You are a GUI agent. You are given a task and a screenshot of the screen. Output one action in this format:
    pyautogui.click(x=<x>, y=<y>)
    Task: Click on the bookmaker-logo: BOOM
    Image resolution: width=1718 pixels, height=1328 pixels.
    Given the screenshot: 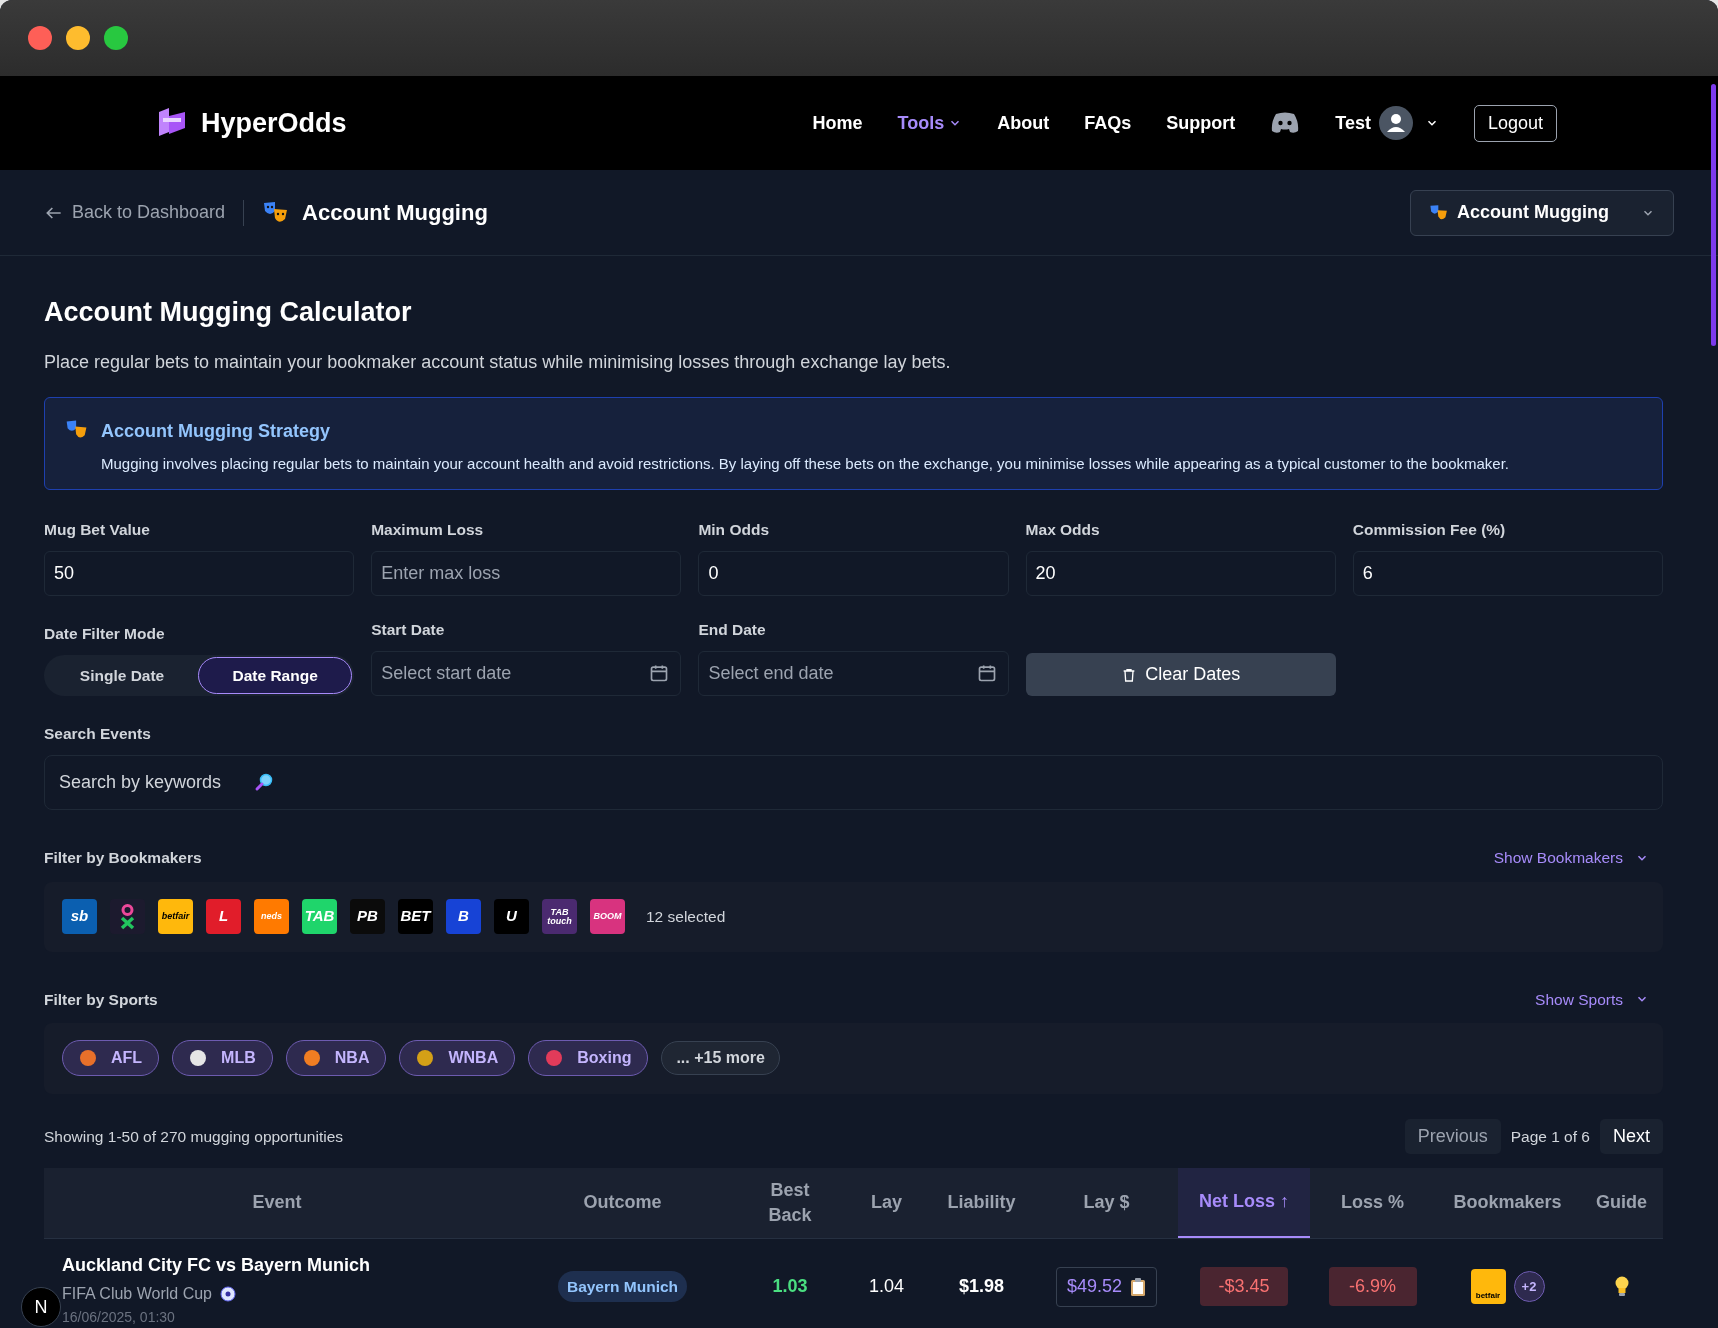 What is the action you would take?
    pyautogui.click(x=607, y=916)
    